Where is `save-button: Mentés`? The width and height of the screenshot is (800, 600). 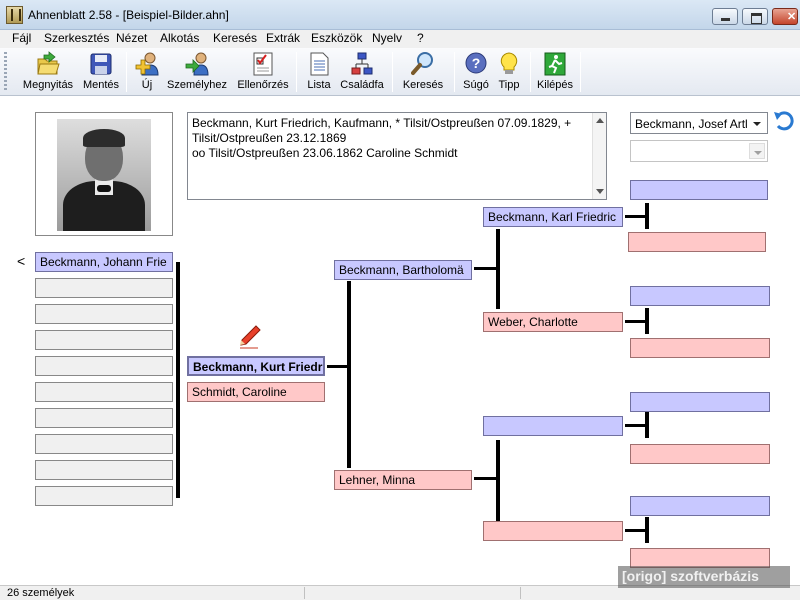 save-button: Mentés is located at coordinates (101, 72).